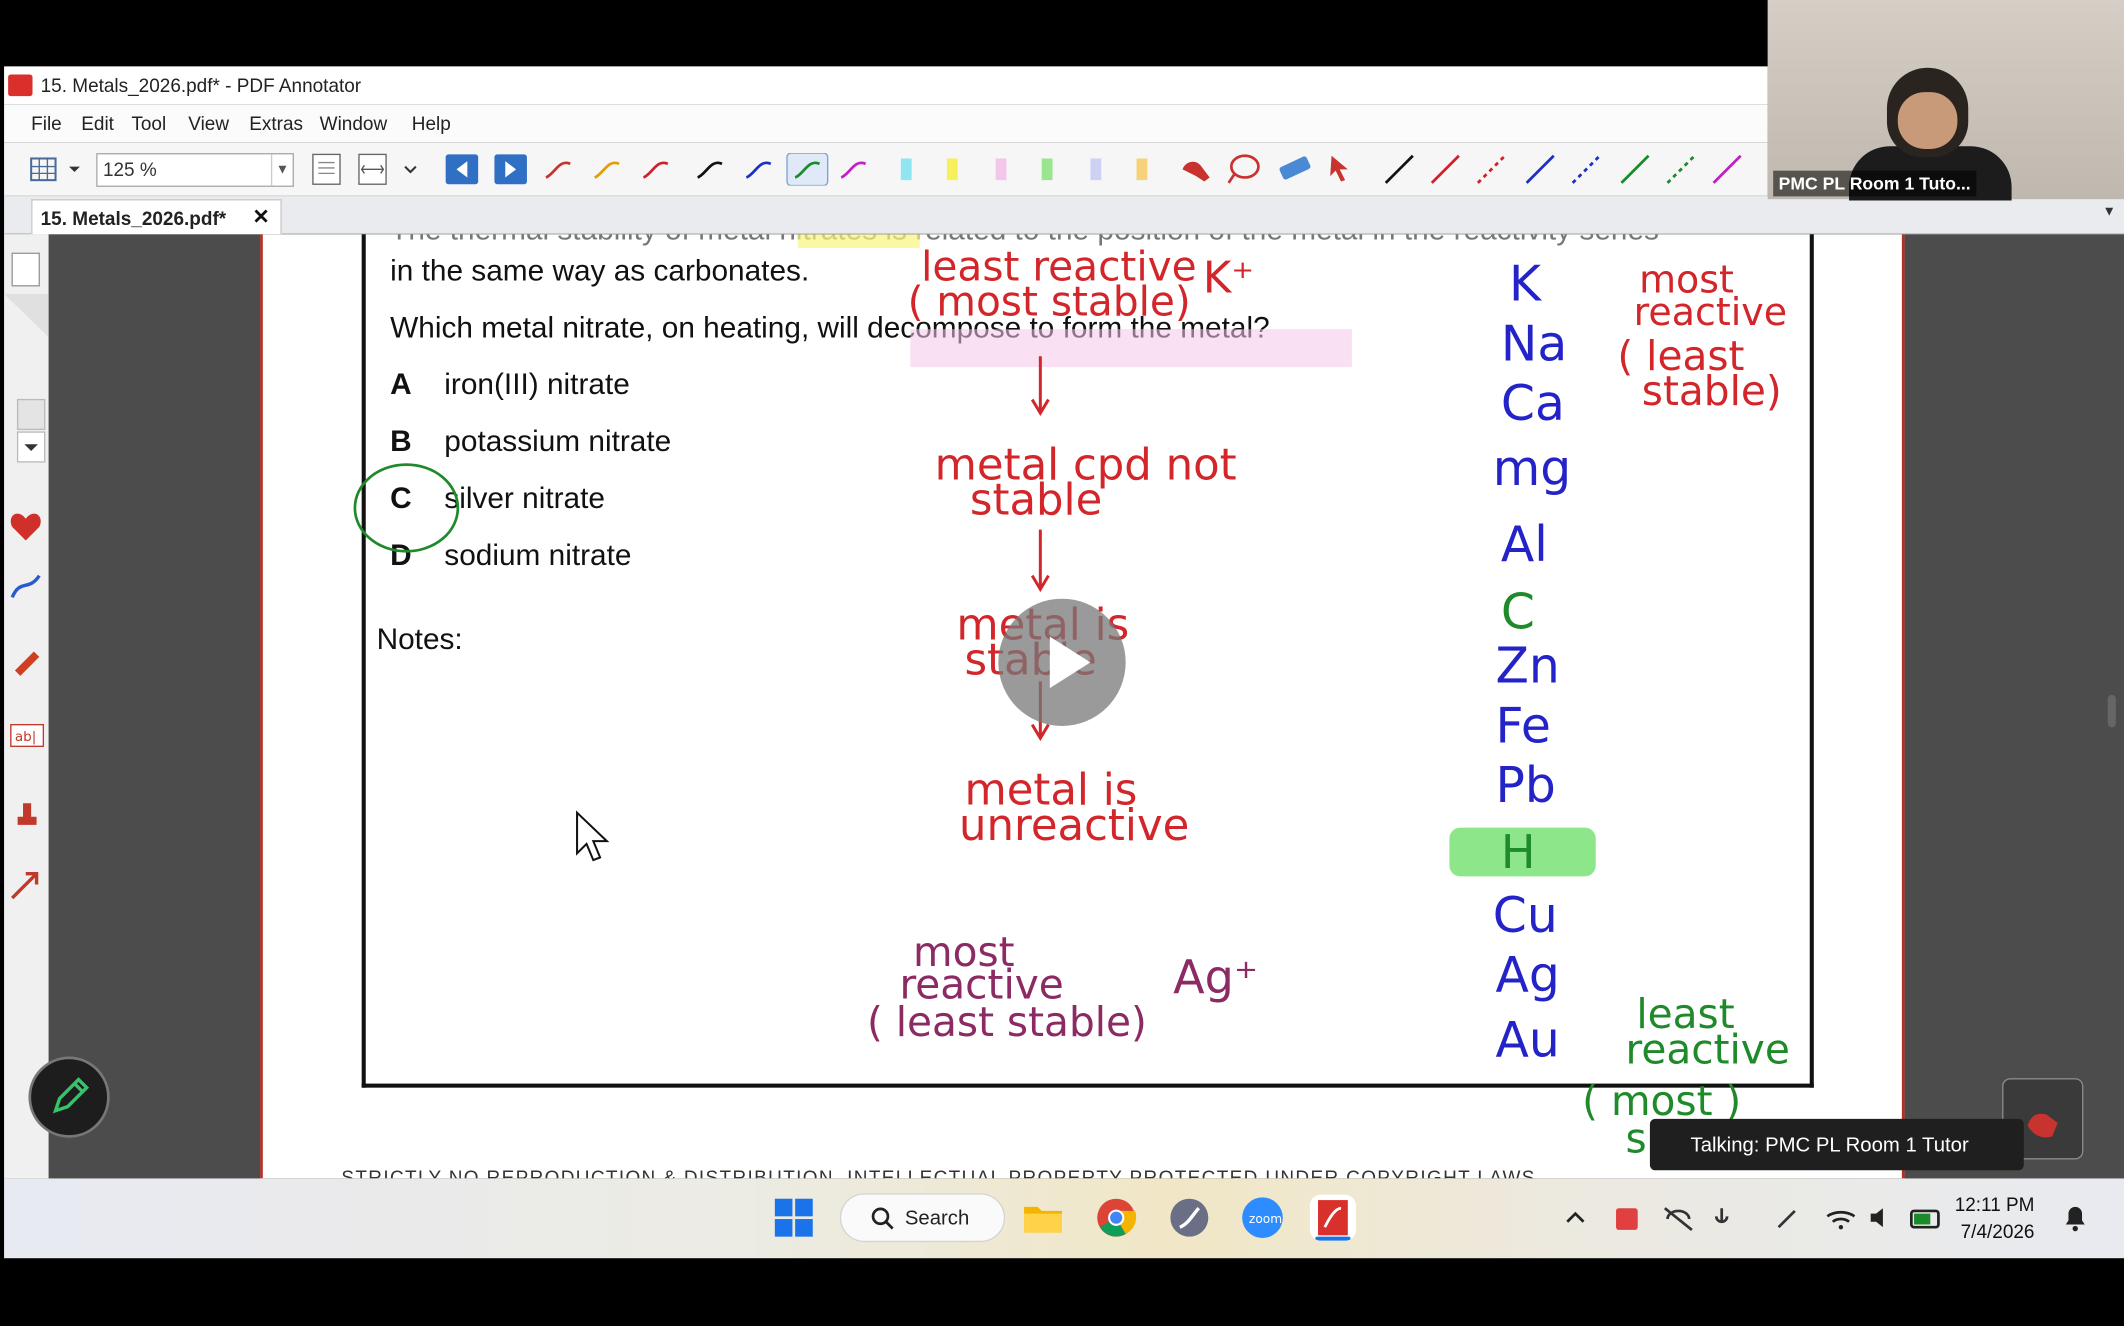 The height and width of the screenshot is (1326, 2124). Describe the element at coordinates (1064, 215) in the screenshot. I see `document-tab-bar: 15. Metals_2026.pdf* ✕ ▼` at that location.